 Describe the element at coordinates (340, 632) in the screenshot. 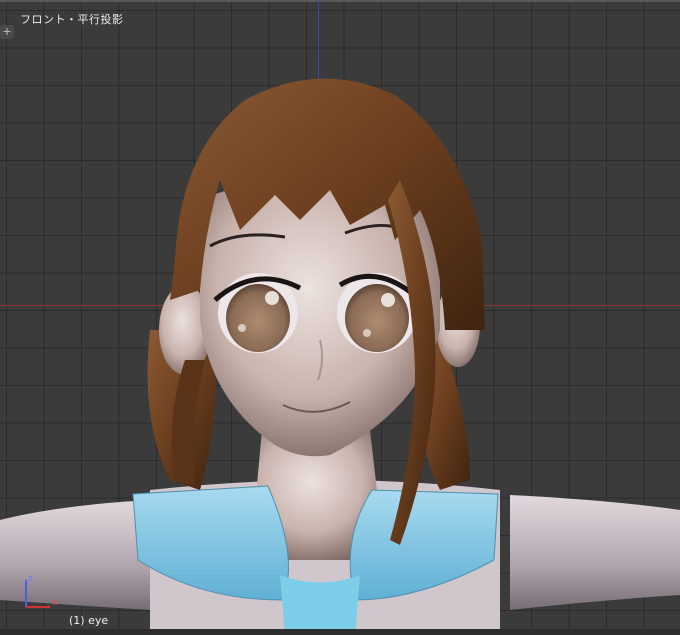

I see `viewport-bottom-edge` at that location.